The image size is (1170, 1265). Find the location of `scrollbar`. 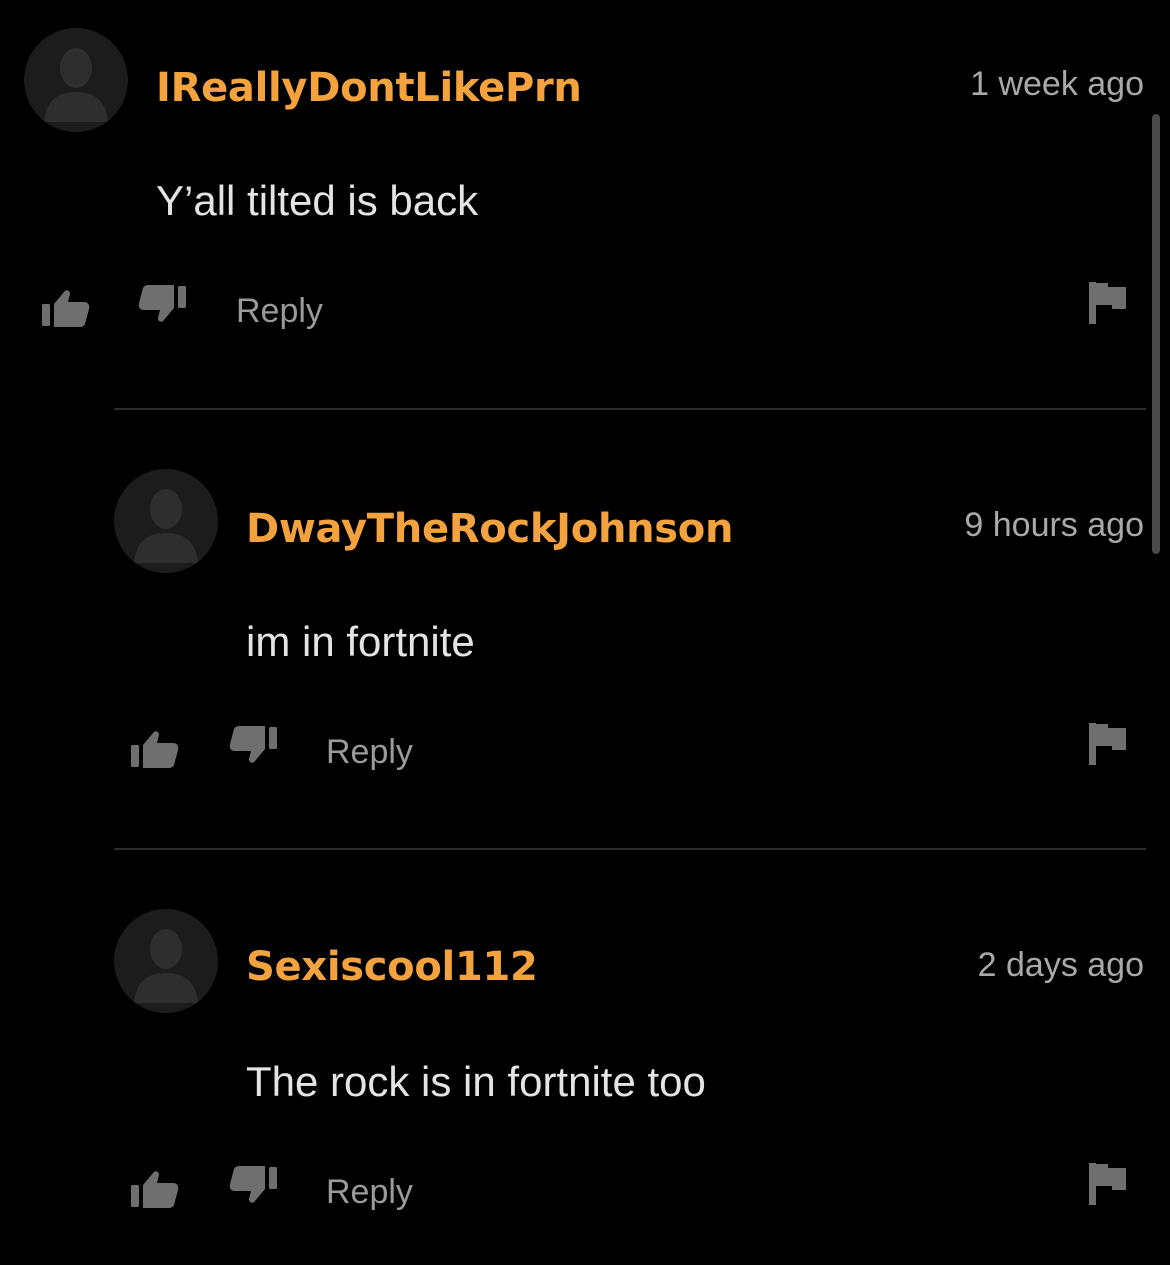

scrollbar is located at coordinates (1156, 334).